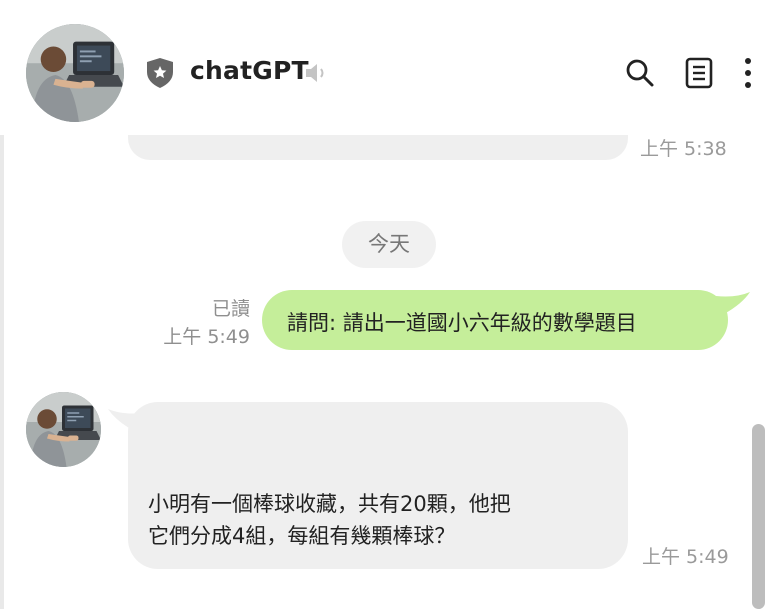 The image size is (768, 609). Describe the element at coordinates (640, 73) in the screenshot. I see `search-icon` at that location.